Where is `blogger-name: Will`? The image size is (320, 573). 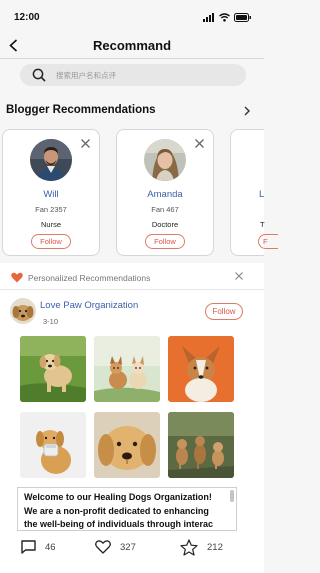 blogger-name: Will is located at coordinates (51, 194).